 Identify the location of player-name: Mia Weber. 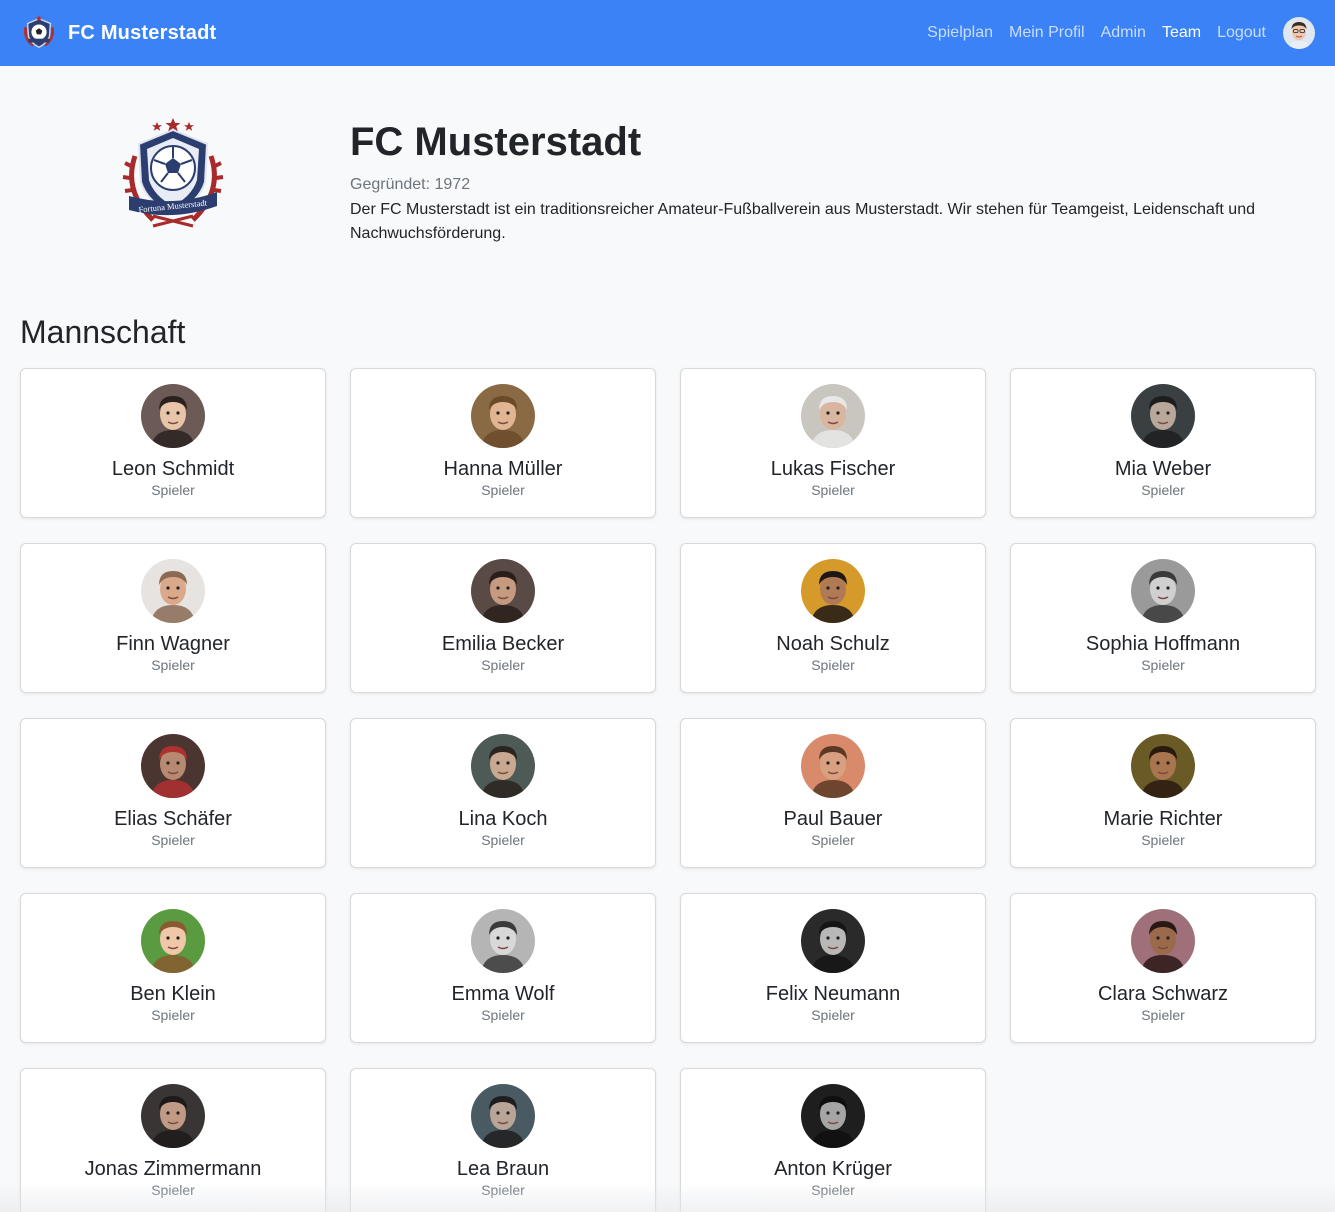
(1163, 469).